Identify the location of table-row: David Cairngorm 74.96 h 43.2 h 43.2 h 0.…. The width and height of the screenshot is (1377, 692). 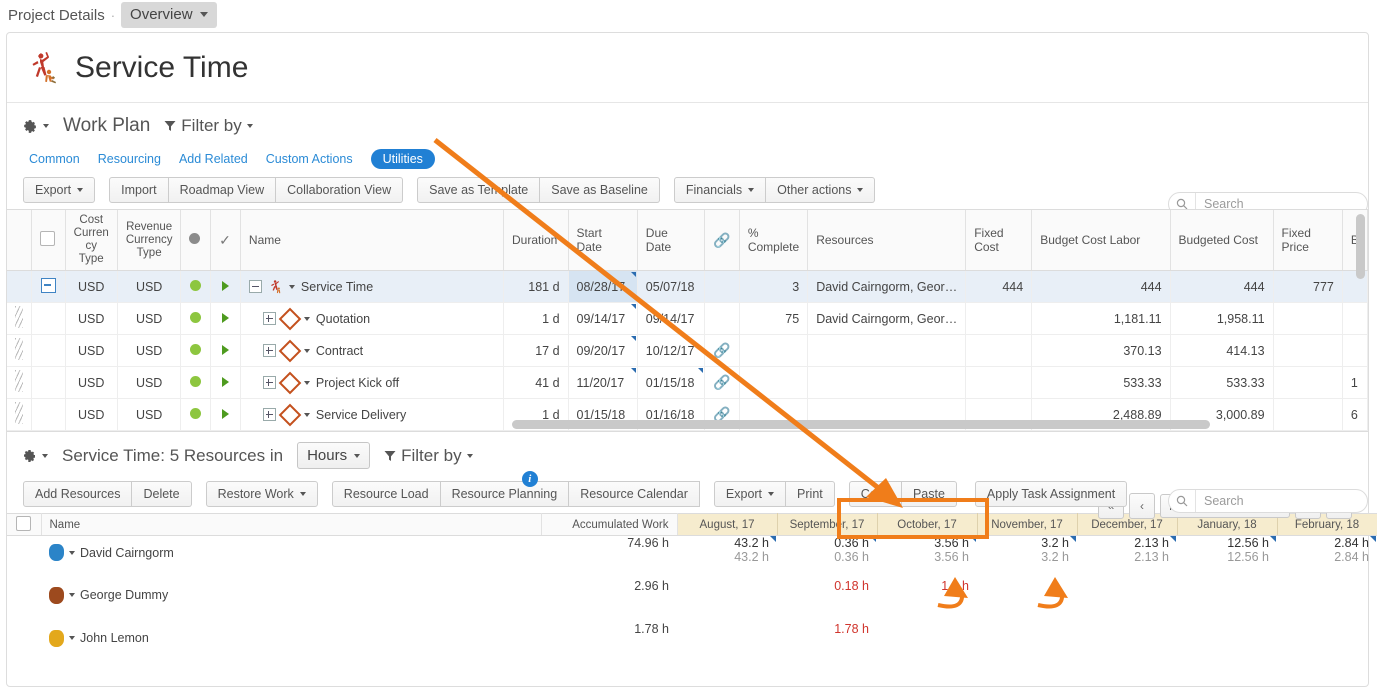
(692, 557).